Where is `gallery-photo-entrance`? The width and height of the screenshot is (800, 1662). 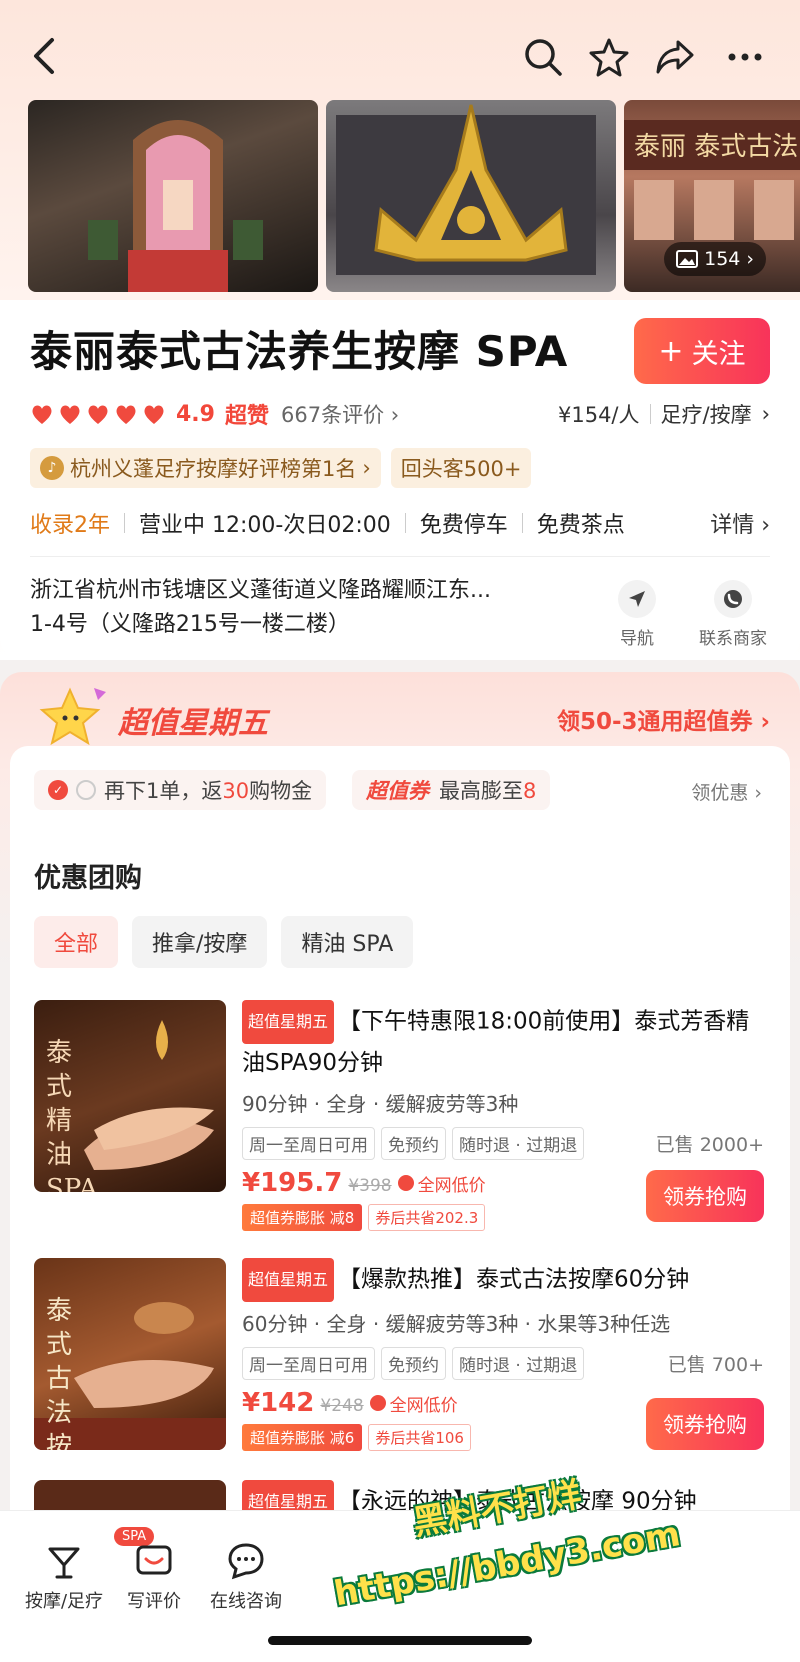 gallery-photo-entrance is located at coordinates (173, 196).